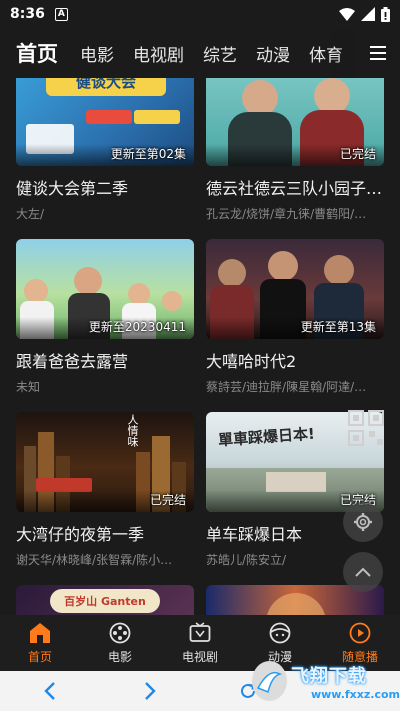 The width and height of the screenshot is (400, 711). I want to click on hamburger-menu-icon, so click(378, 53).